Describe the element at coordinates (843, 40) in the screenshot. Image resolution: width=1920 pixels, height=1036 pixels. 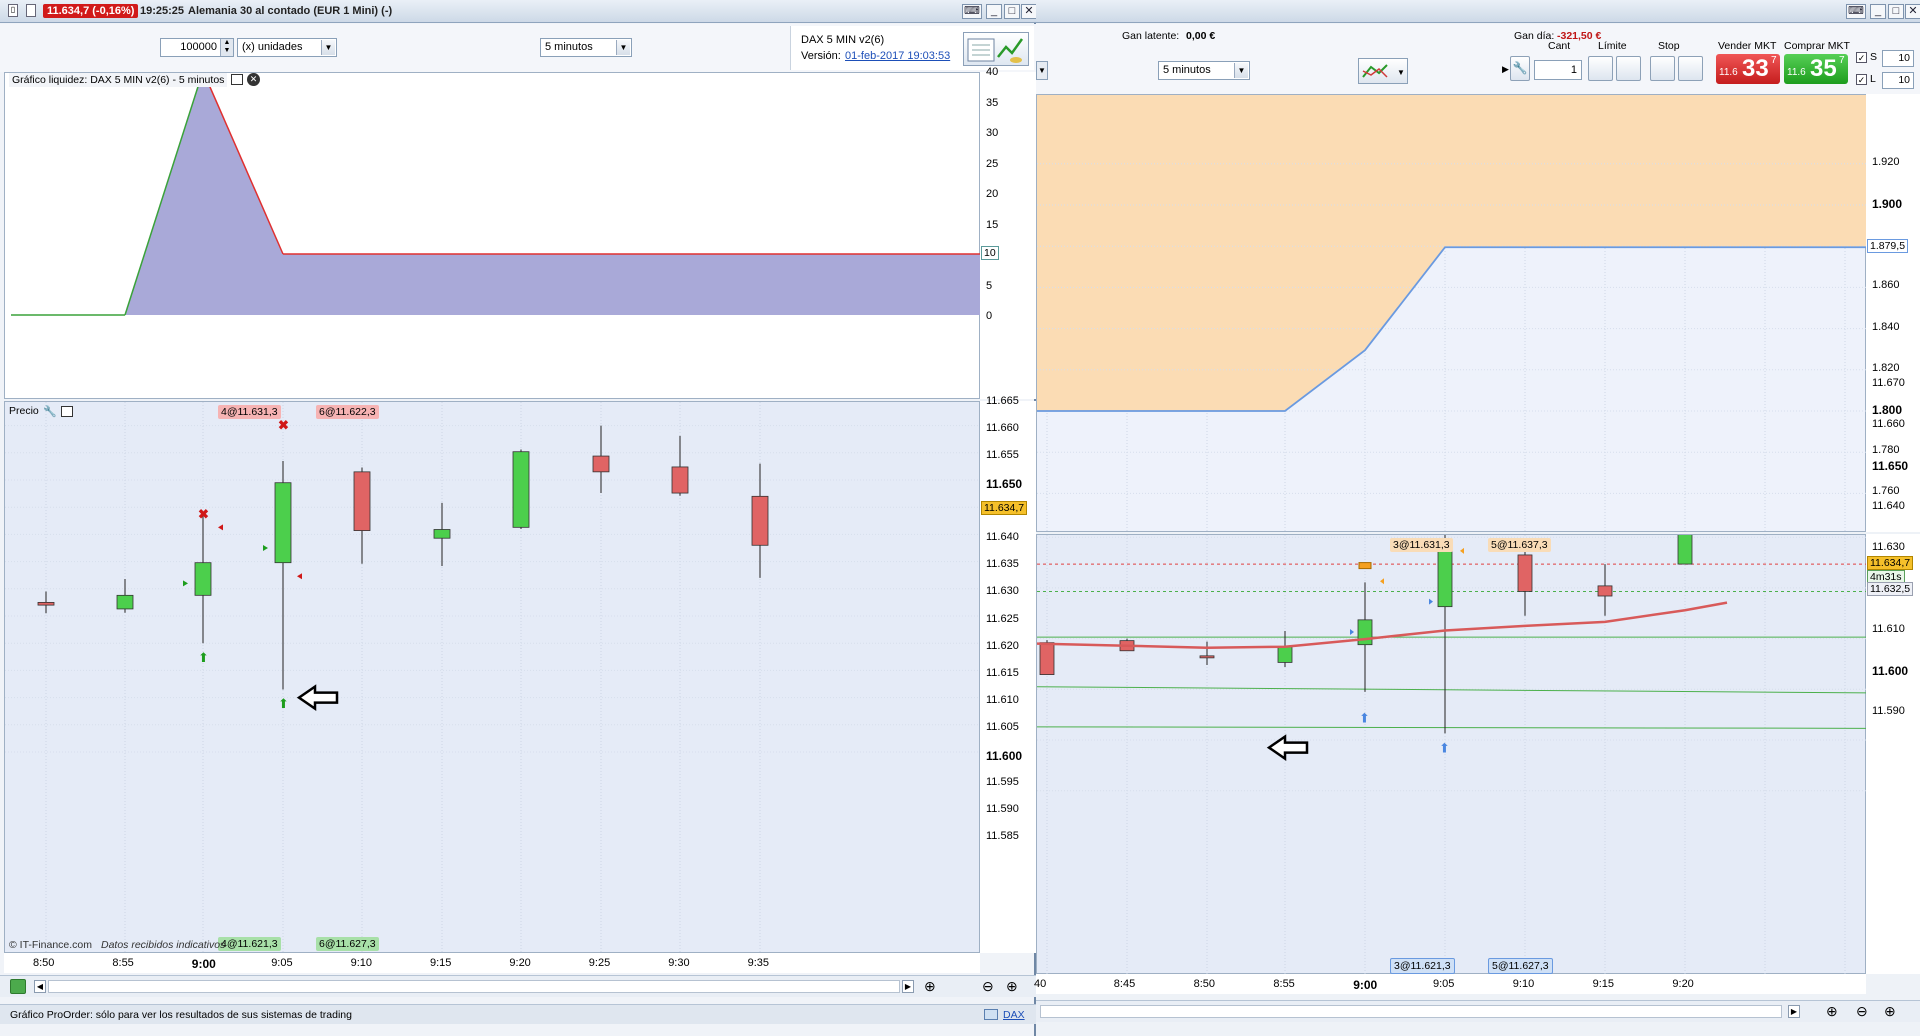
I see `strategy-name: DAX 5 MIN v2(6)` at that location.